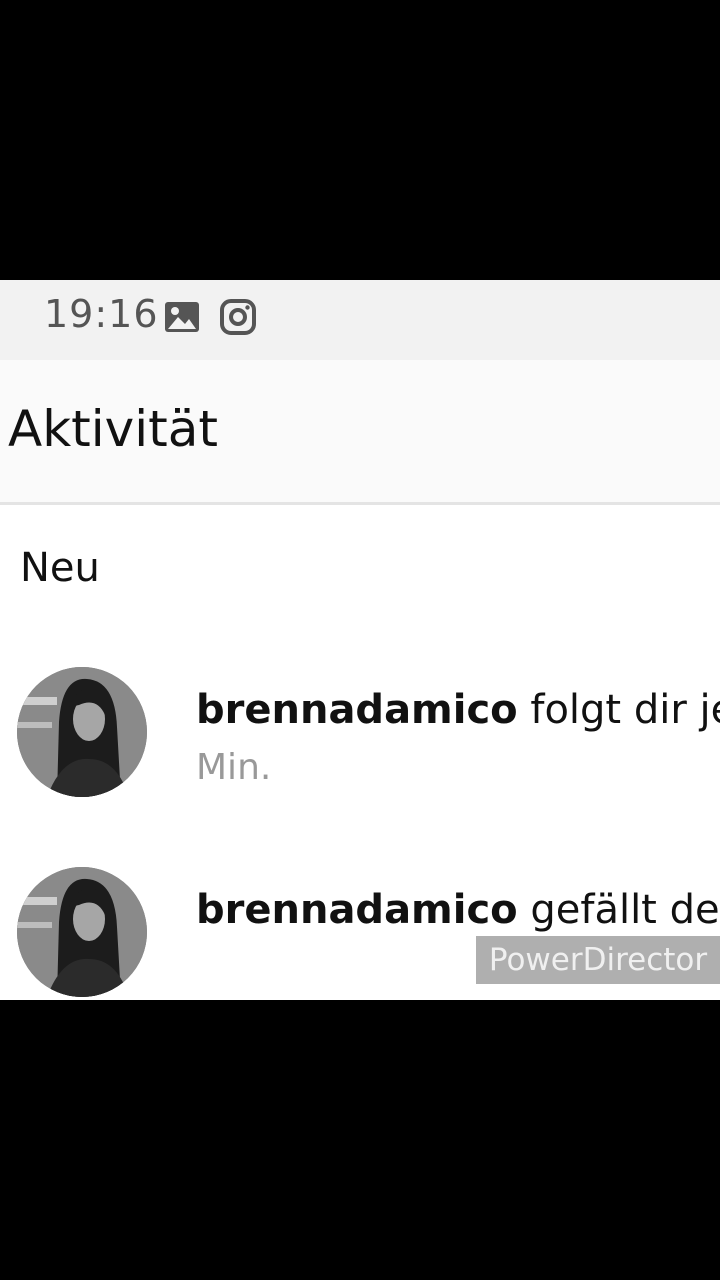 Image resolution: width=720 pixels, height=1280 pixels. What do you see at coordinates (360, 737) in the screenshot?
I see `activity-item: brennadamico folgt dir jetz Min.` at bounding box center [360, 737].